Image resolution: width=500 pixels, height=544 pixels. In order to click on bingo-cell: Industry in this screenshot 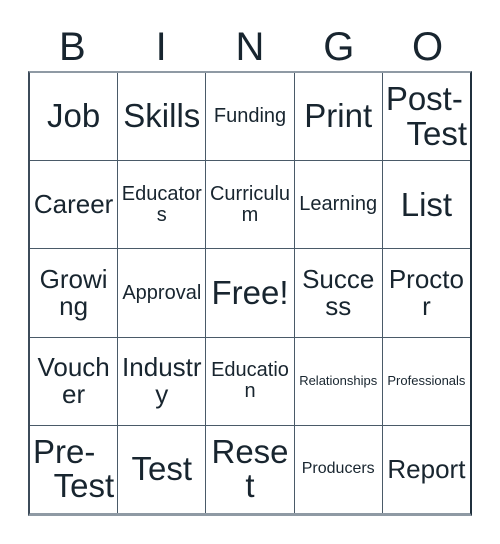, I will do `click(162, 381)`.